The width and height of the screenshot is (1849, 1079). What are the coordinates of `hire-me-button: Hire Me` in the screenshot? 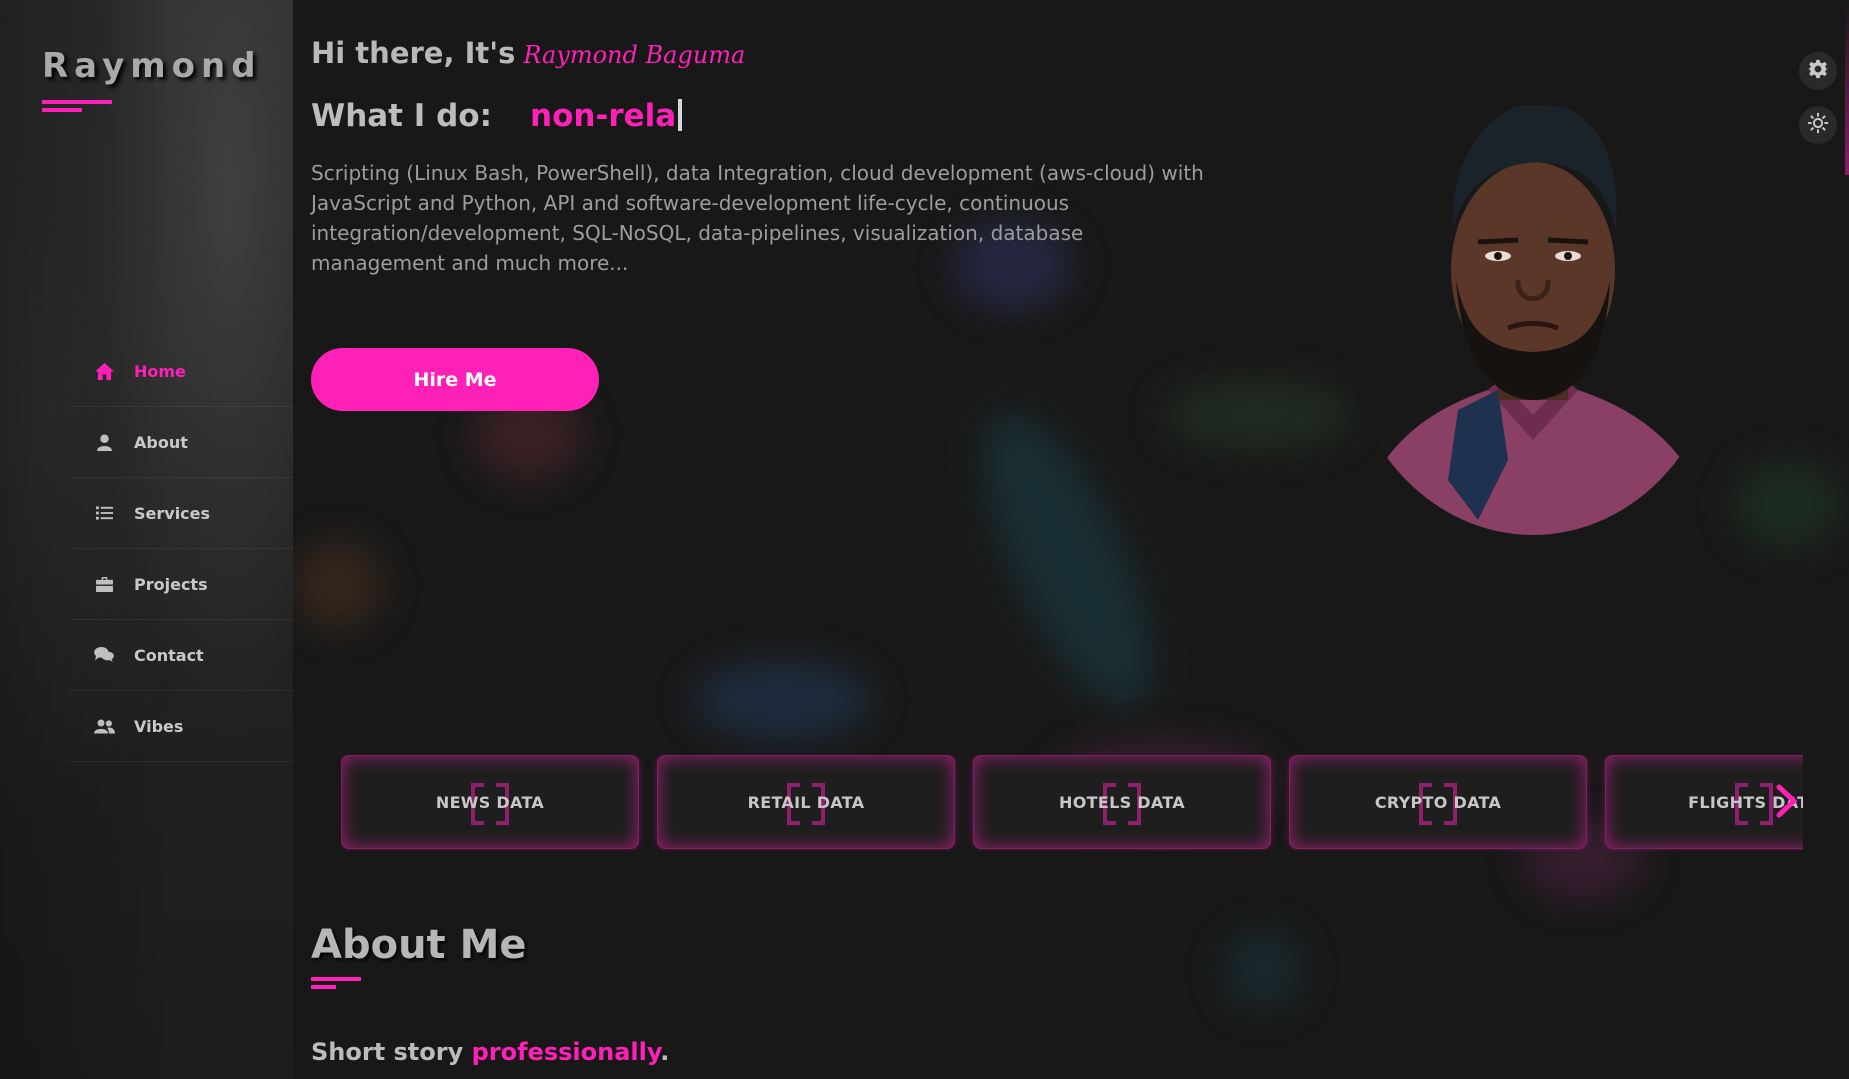 It's located at (455, 379).